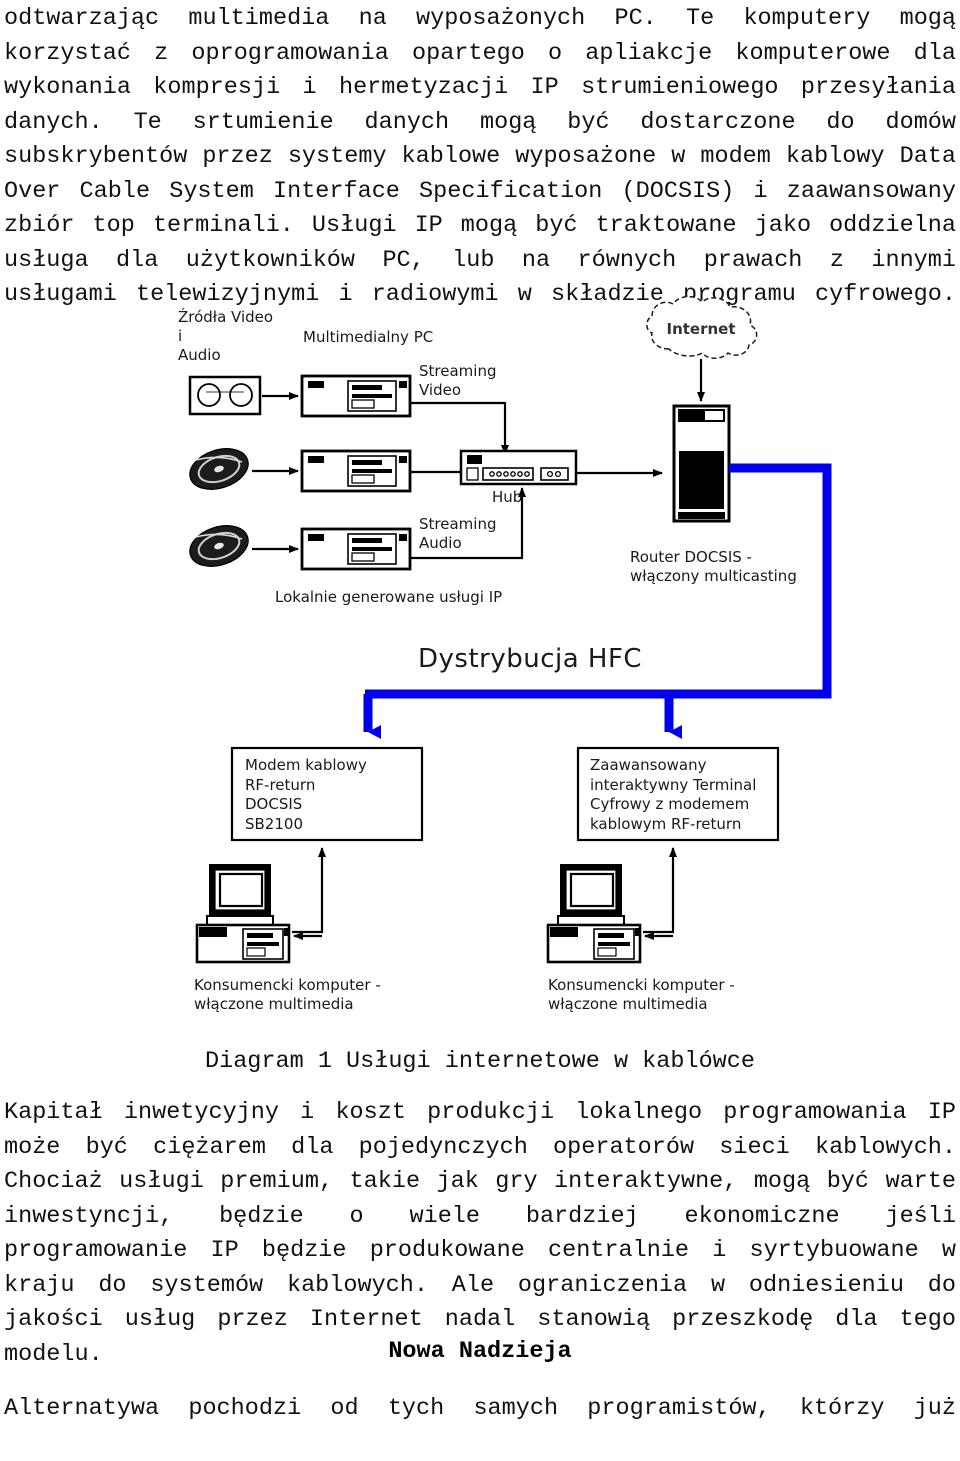 This screenshot has height=1461, width=960. What do you see at coordinates (458, 533) in the screenshot?
I see `label-streaming-audio: Streaming Audio` at bounding box center [458, 533].